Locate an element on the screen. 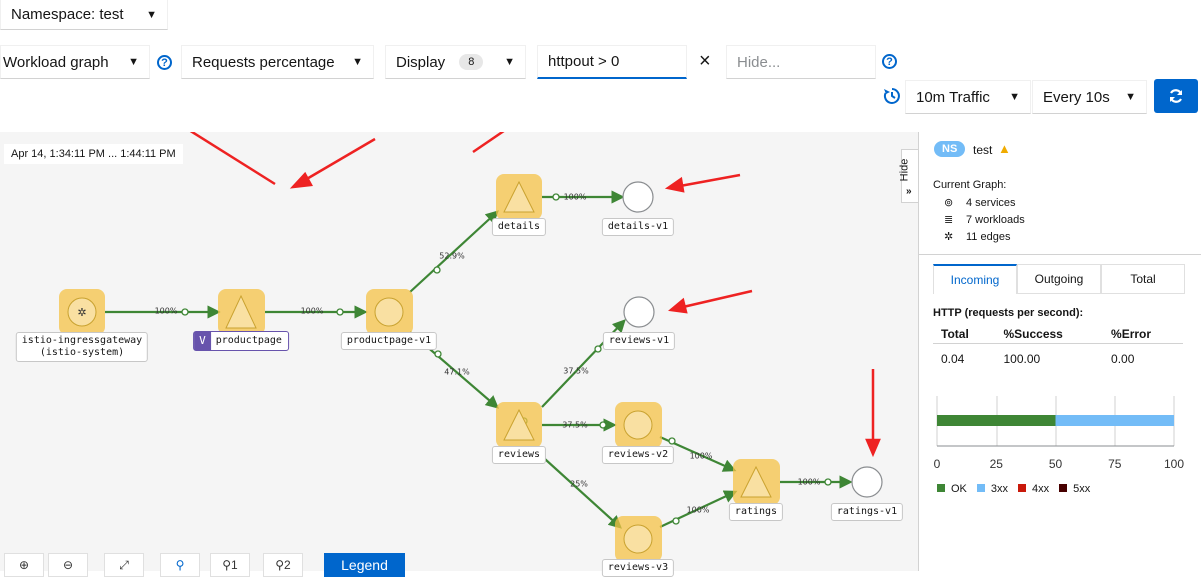 The width and height of the screenshot is (1201, 577). legend-ok: OK is located at coordinates (952, 489).